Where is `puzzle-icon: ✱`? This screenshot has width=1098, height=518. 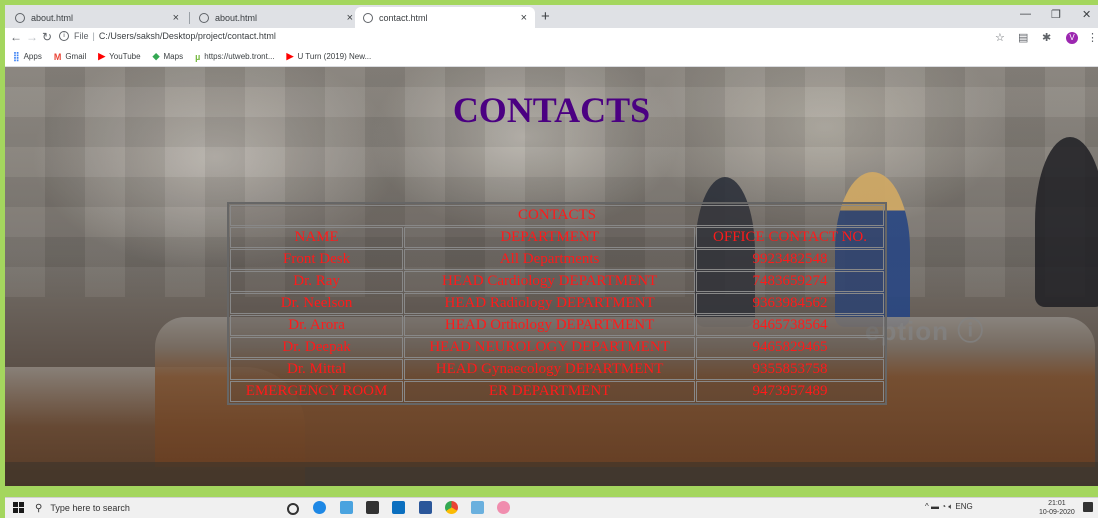
puzzle-icon: ✱ is located at coordinates (1046, 37).